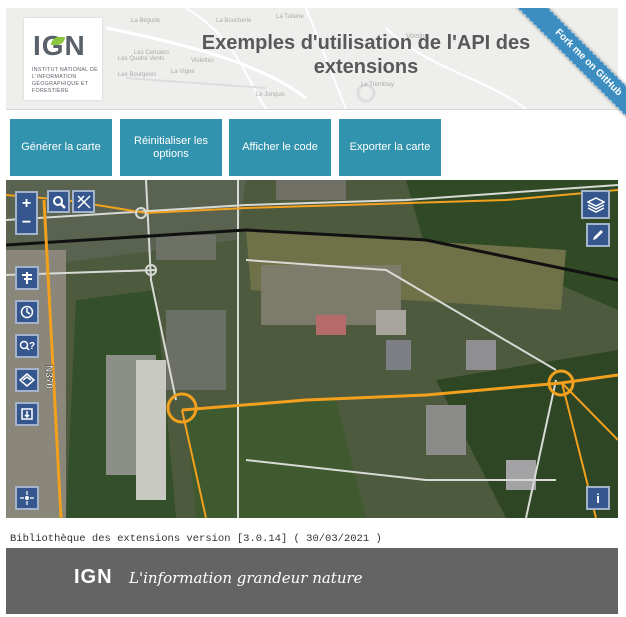 The height and width of the screenshot is (617, 626). Describe the element at coordinates (377, 85) in the screenshot. I see `header-map-label: Le Tremblay` at that location.